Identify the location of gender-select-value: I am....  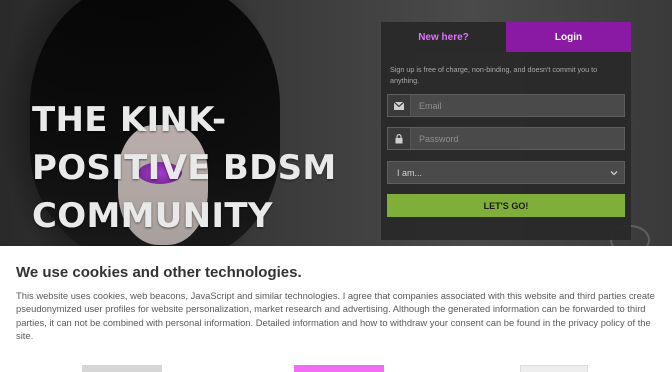
(410, 172).